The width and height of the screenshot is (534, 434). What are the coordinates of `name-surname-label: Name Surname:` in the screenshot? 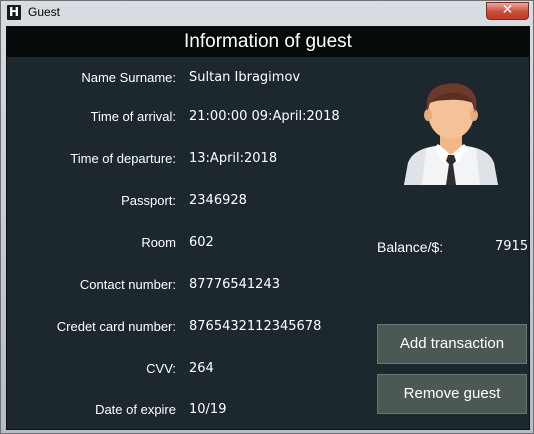 It's located at (128, 77).